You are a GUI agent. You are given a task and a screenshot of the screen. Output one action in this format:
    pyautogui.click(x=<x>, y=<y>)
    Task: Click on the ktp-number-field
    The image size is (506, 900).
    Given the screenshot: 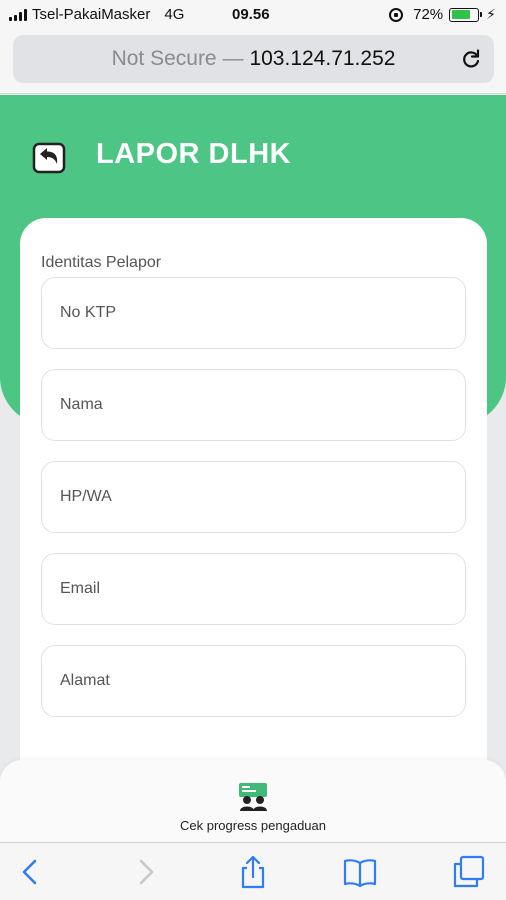 What is the action you would take?
    pyautogui.click(x=253, y=313)
    